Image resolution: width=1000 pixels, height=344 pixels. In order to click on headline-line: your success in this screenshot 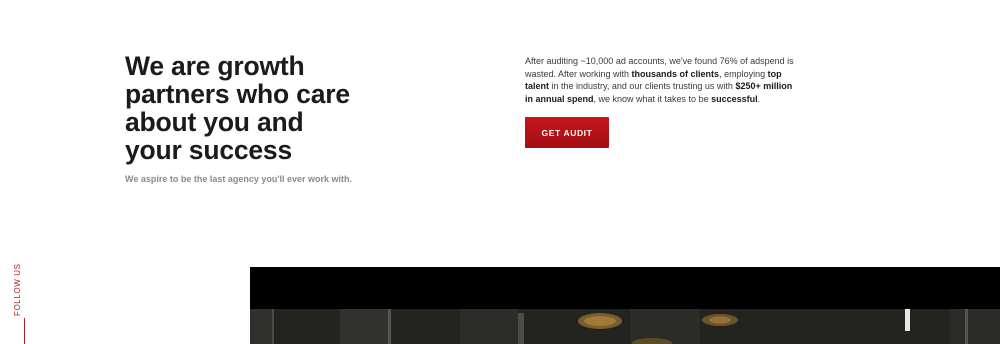, I will do `click(209, 150)`.